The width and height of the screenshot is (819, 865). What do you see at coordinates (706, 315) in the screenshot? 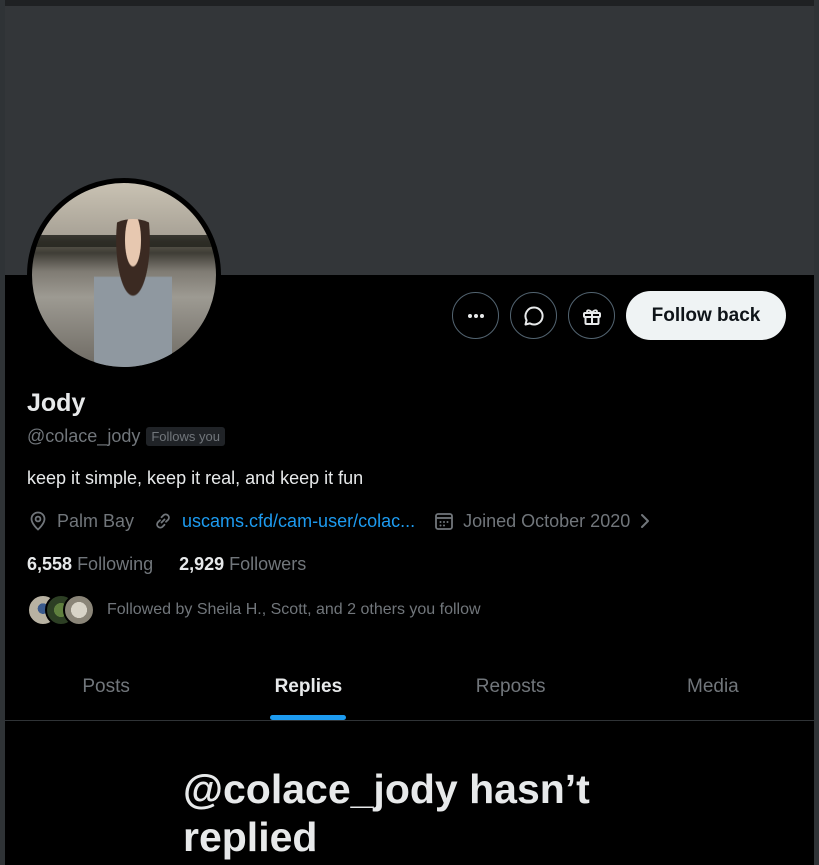
I see `follow-back-button: Follow back` at bounding box center [706, 315].